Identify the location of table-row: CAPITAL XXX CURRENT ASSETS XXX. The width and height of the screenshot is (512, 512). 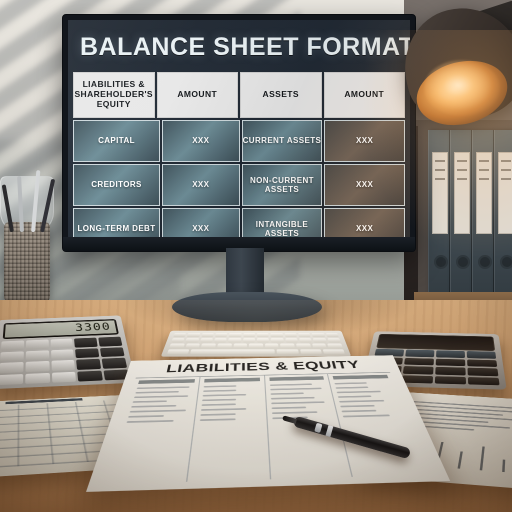
(239, 141).